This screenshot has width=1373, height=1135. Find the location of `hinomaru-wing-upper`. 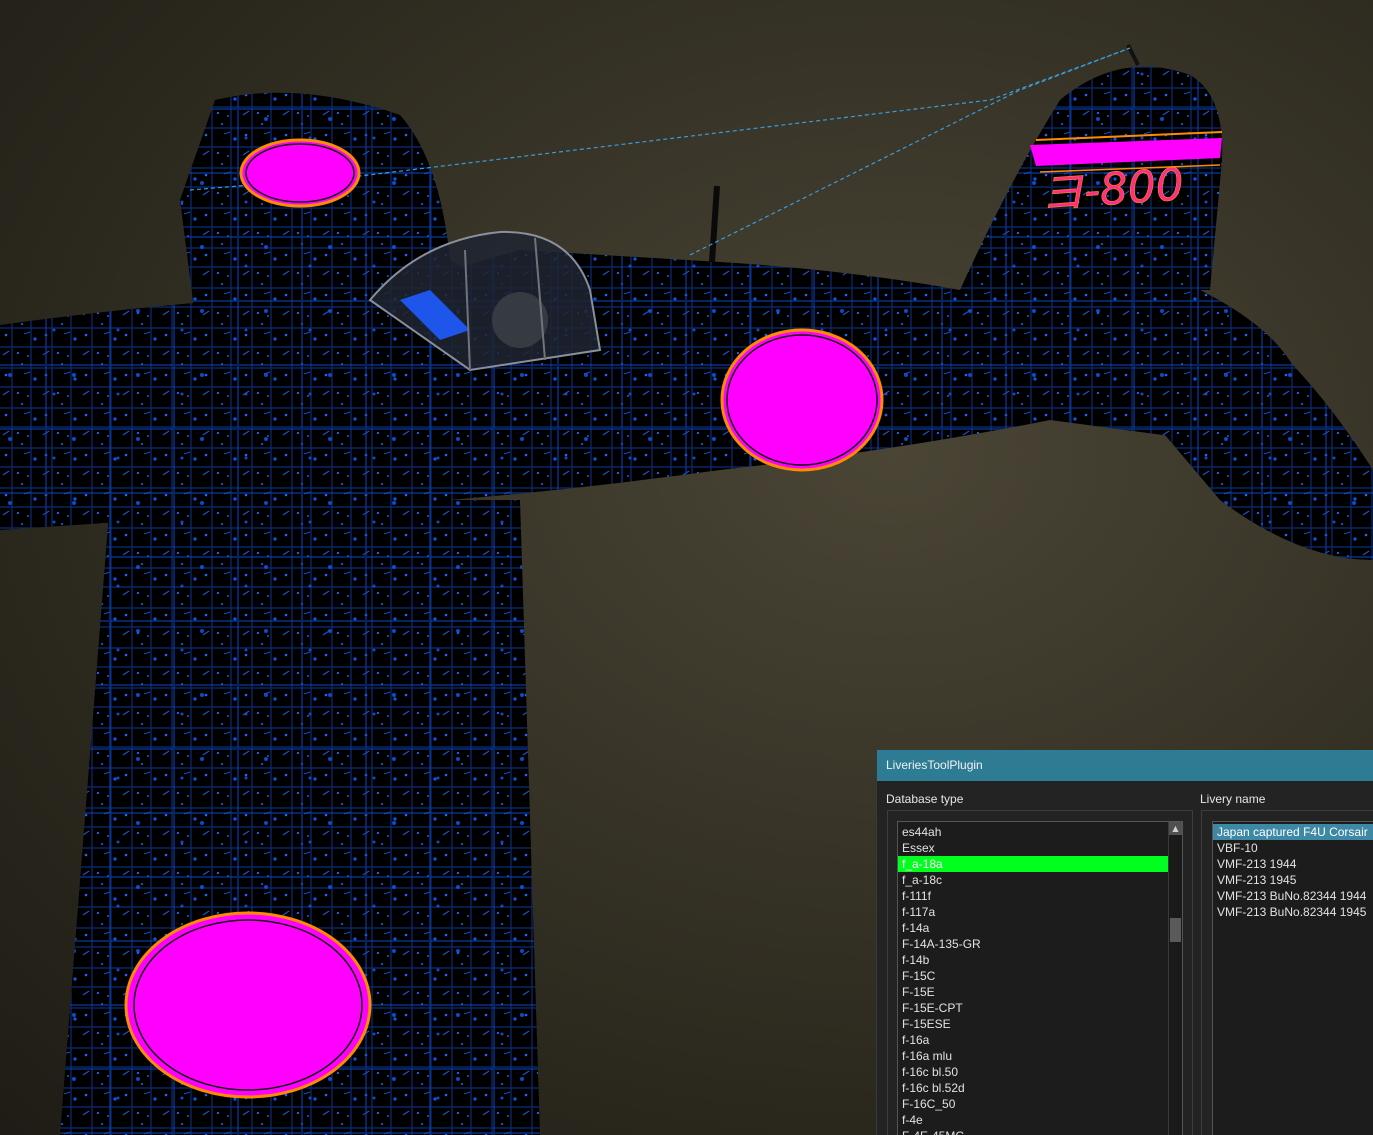

hinomaru-wing-upper is located at coordinates (300, 173).